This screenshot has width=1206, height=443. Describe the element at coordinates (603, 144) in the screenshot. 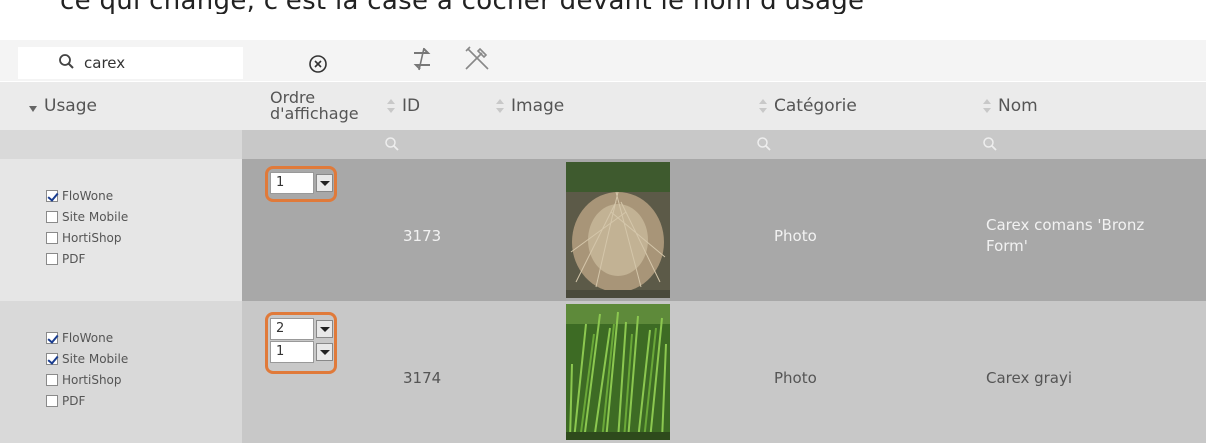

I see `filter-row` at that location.